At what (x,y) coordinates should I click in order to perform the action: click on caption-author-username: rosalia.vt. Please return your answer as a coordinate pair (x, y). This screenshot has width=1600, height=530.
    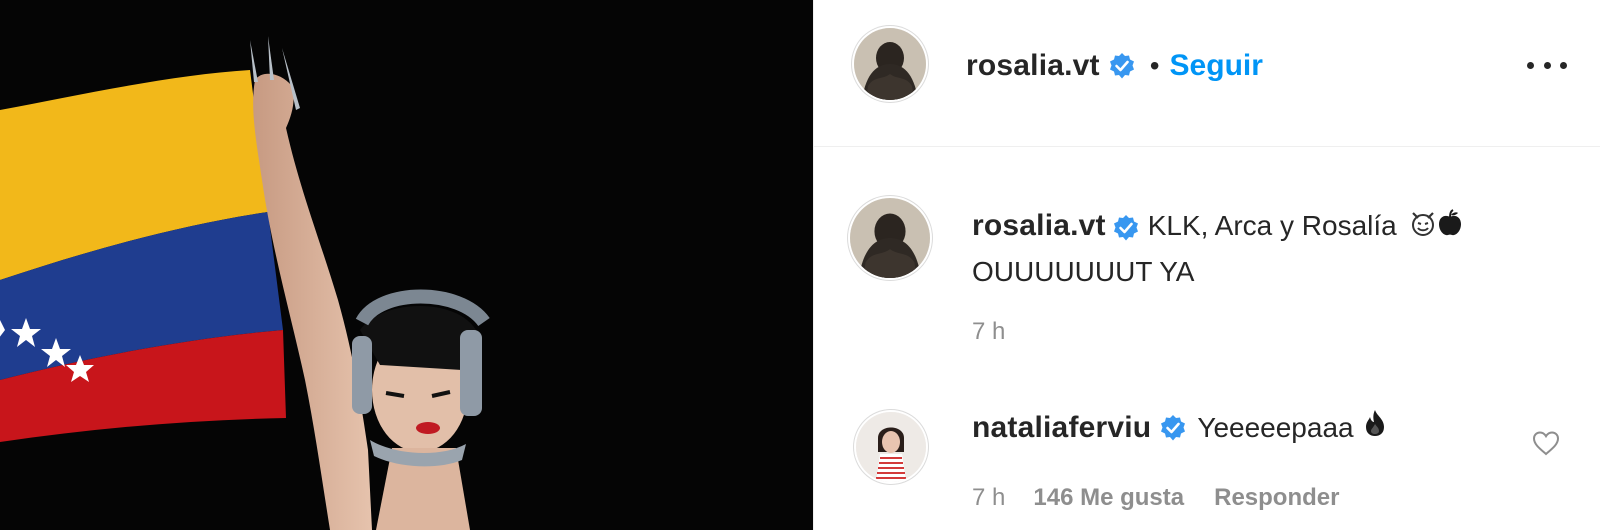
    Looking at the image, I should click on (1039, 225).